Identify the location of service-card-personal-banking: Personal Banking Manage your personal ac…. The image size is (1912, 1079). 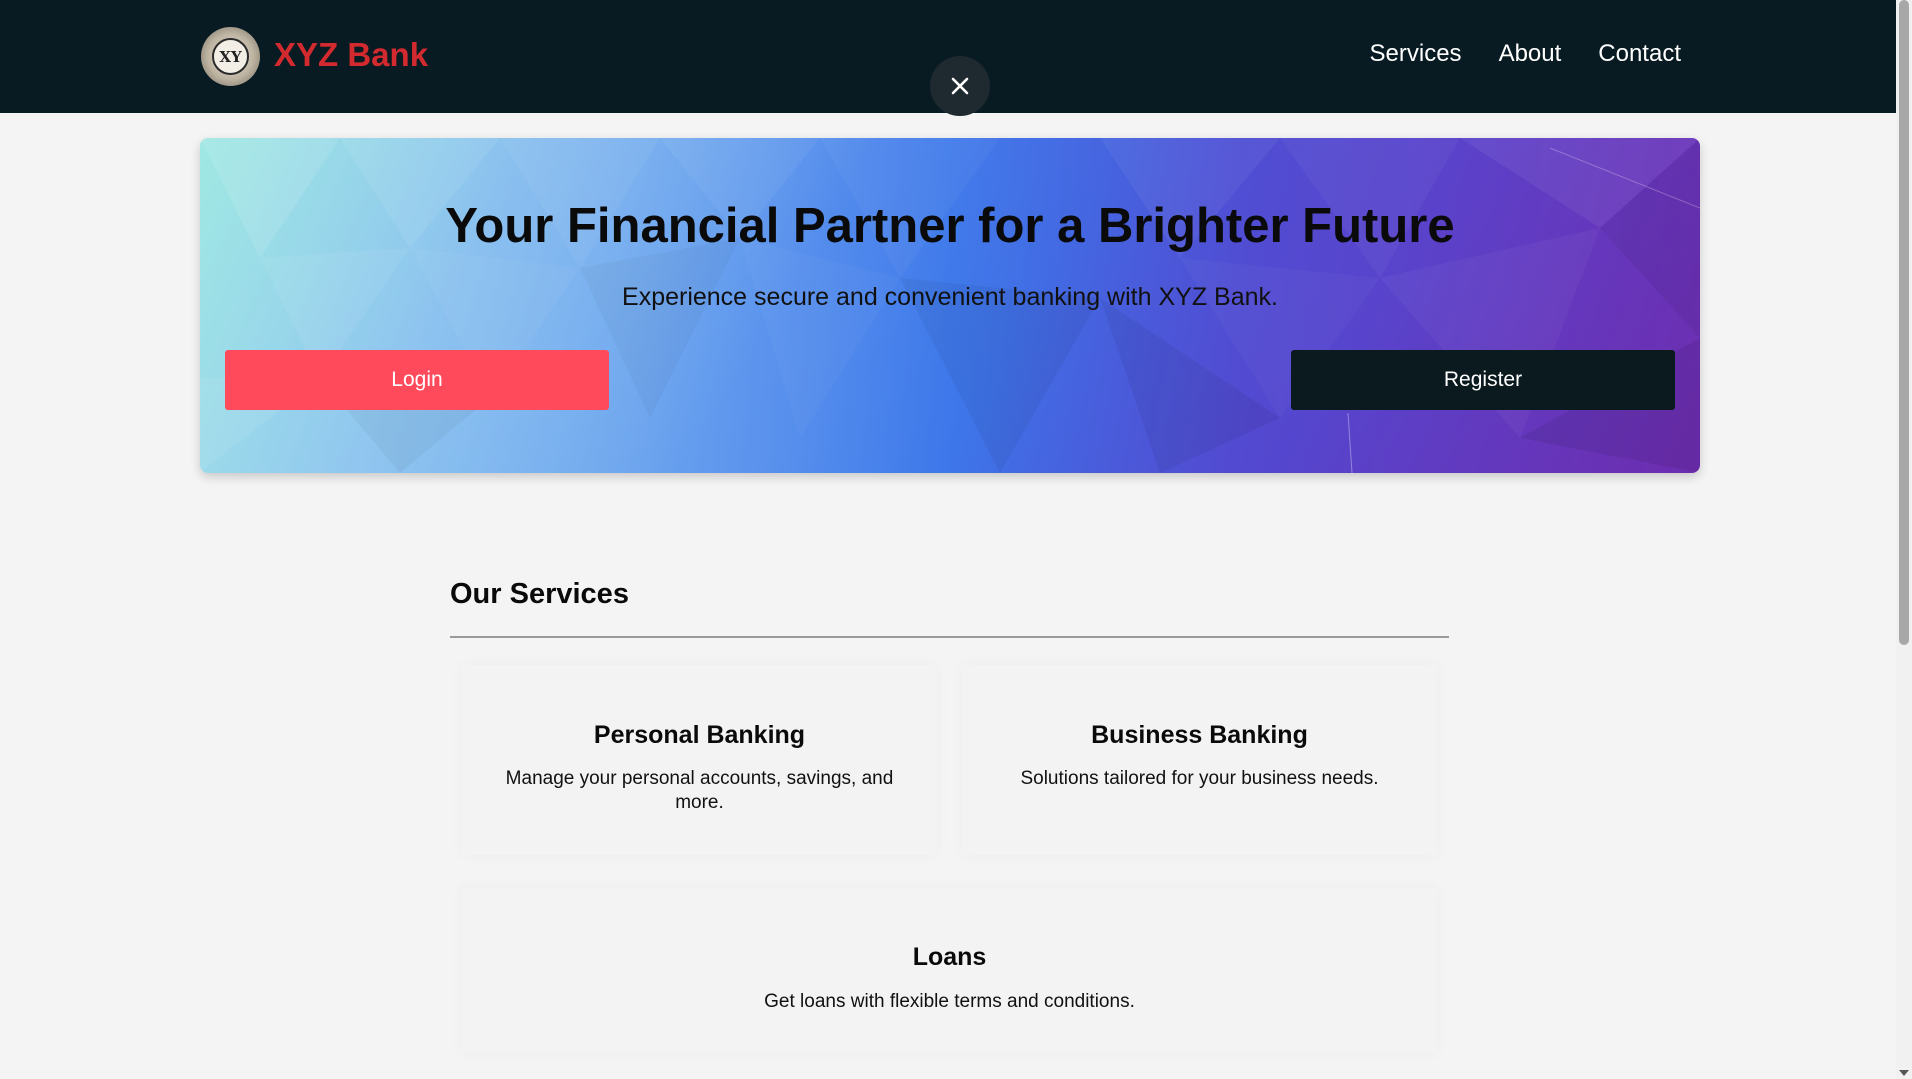
(699, 760).